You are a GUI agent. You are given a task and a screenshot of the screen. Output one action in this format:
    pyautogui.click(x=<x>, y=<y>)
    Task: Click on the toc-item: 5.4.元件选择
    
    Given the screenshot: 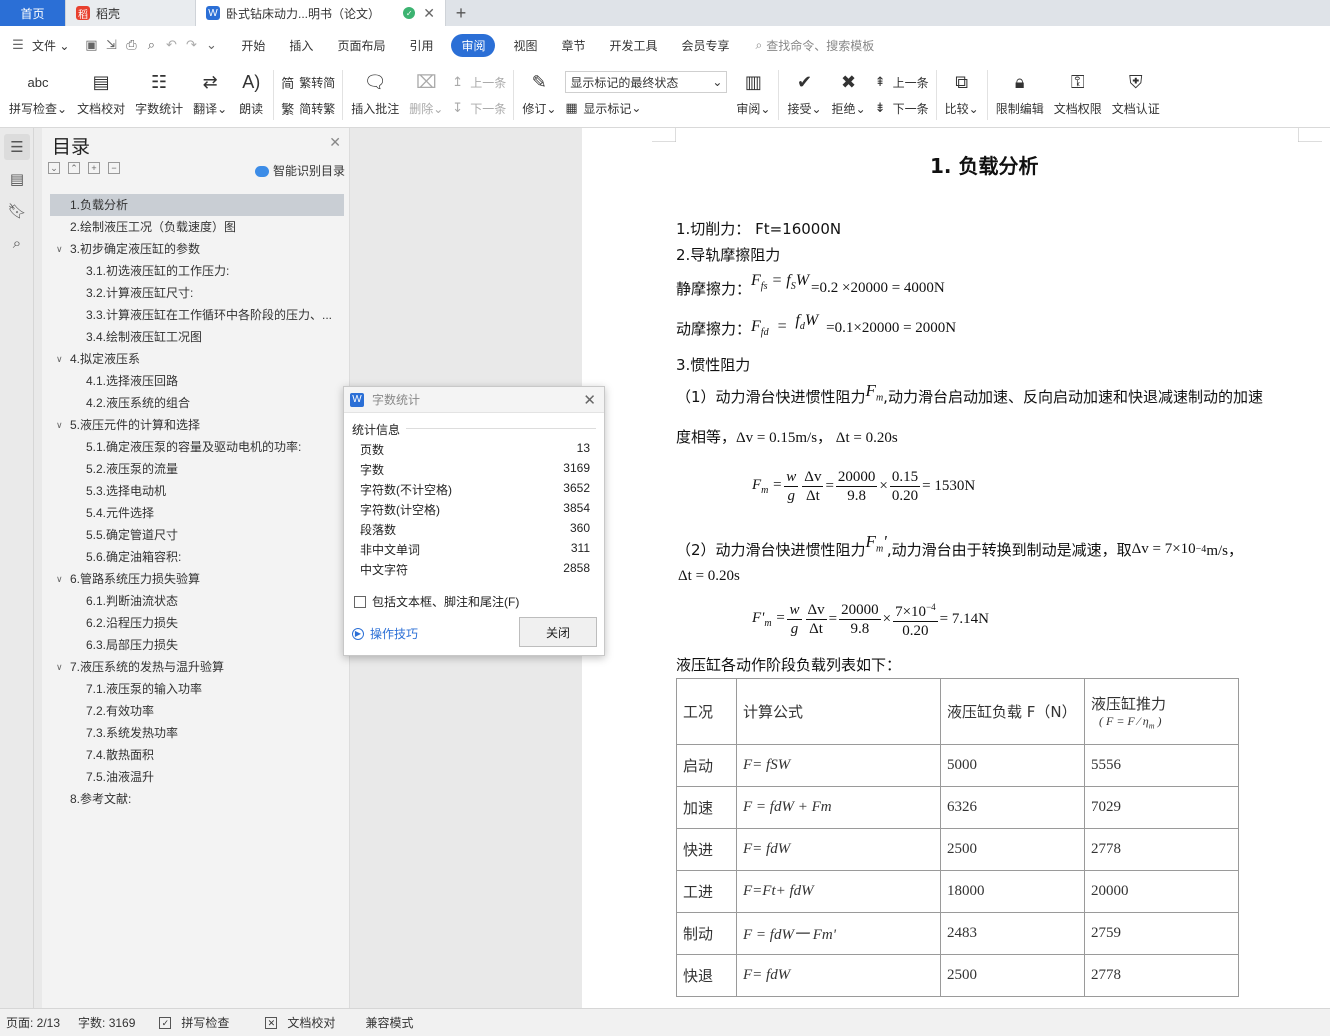 What is the action you would take?
    pyautogui.click(x=197, y=513)
    